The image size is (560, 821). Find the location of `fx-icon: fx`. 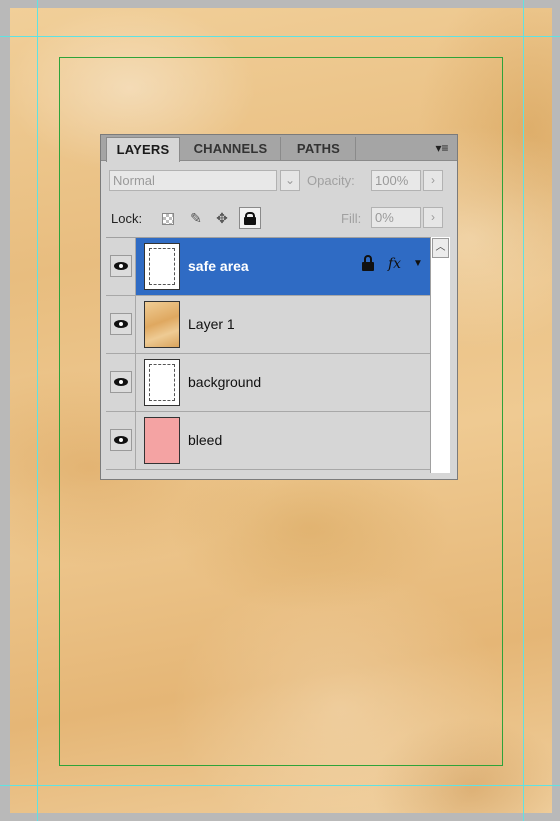

fx-icon: fx is located at coordinates (394, 264).